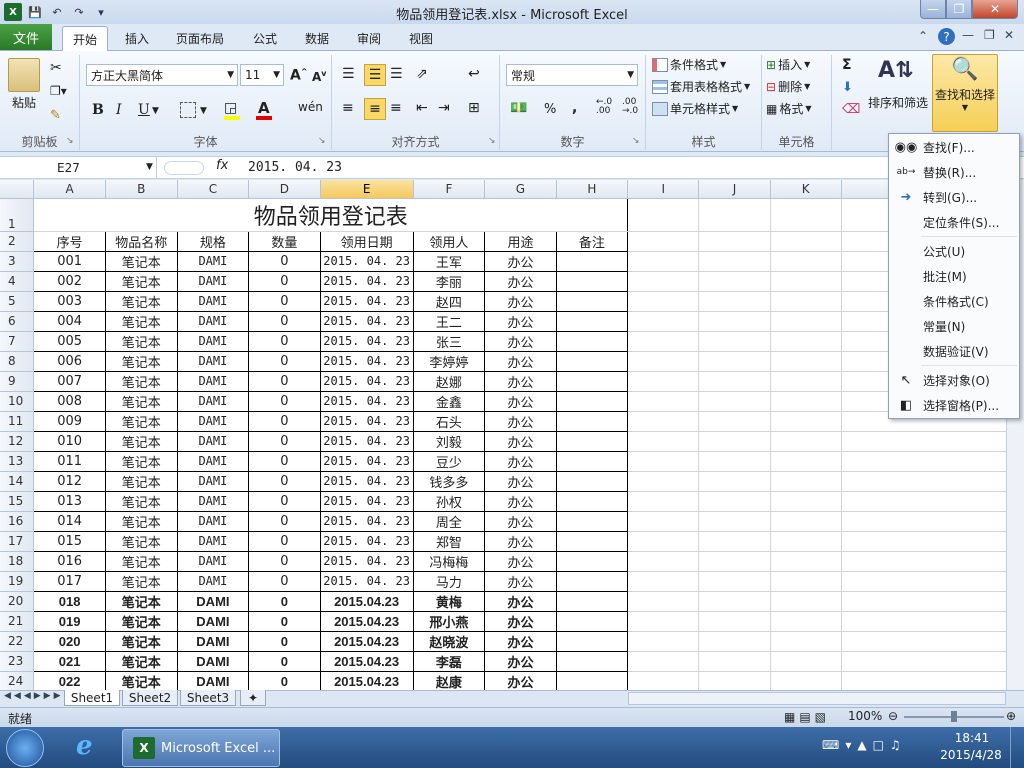 This screenshot has height=768, width=1024. I want to click on column-header: B, so click(141, 189).